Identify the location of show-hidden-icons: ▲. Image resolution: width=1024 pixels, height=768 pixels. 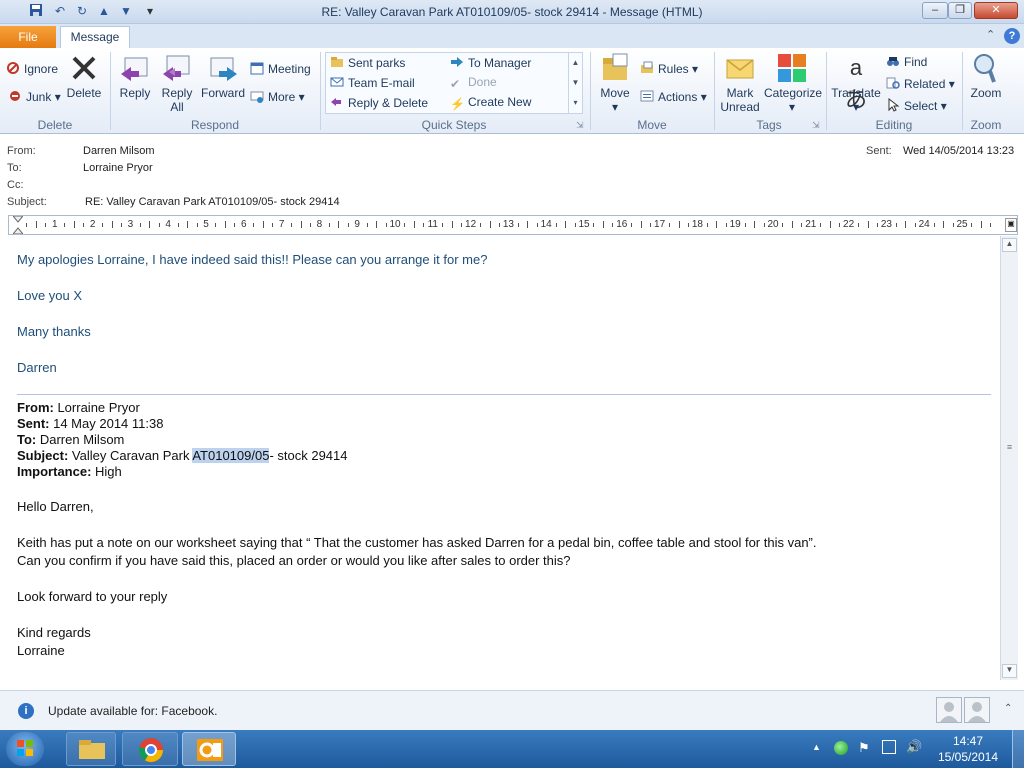
(816, 747).